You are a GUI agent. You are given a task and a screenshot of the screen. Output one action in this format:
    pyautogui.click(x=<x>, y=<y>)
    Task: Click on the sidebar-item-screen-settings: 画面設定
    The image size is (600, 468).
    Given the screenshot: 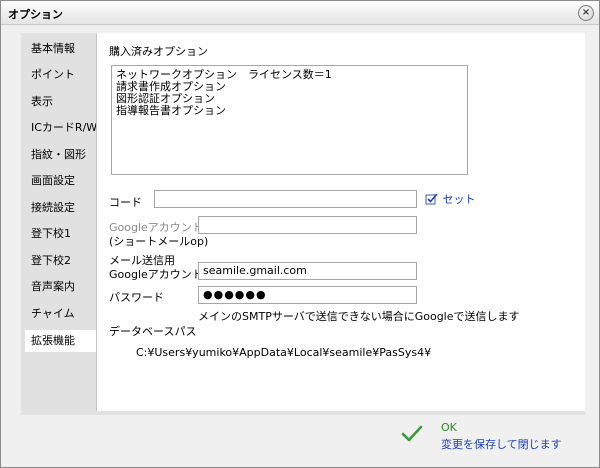 What is the action you would take?
    pyautogui.click(x=65, y=181)
    